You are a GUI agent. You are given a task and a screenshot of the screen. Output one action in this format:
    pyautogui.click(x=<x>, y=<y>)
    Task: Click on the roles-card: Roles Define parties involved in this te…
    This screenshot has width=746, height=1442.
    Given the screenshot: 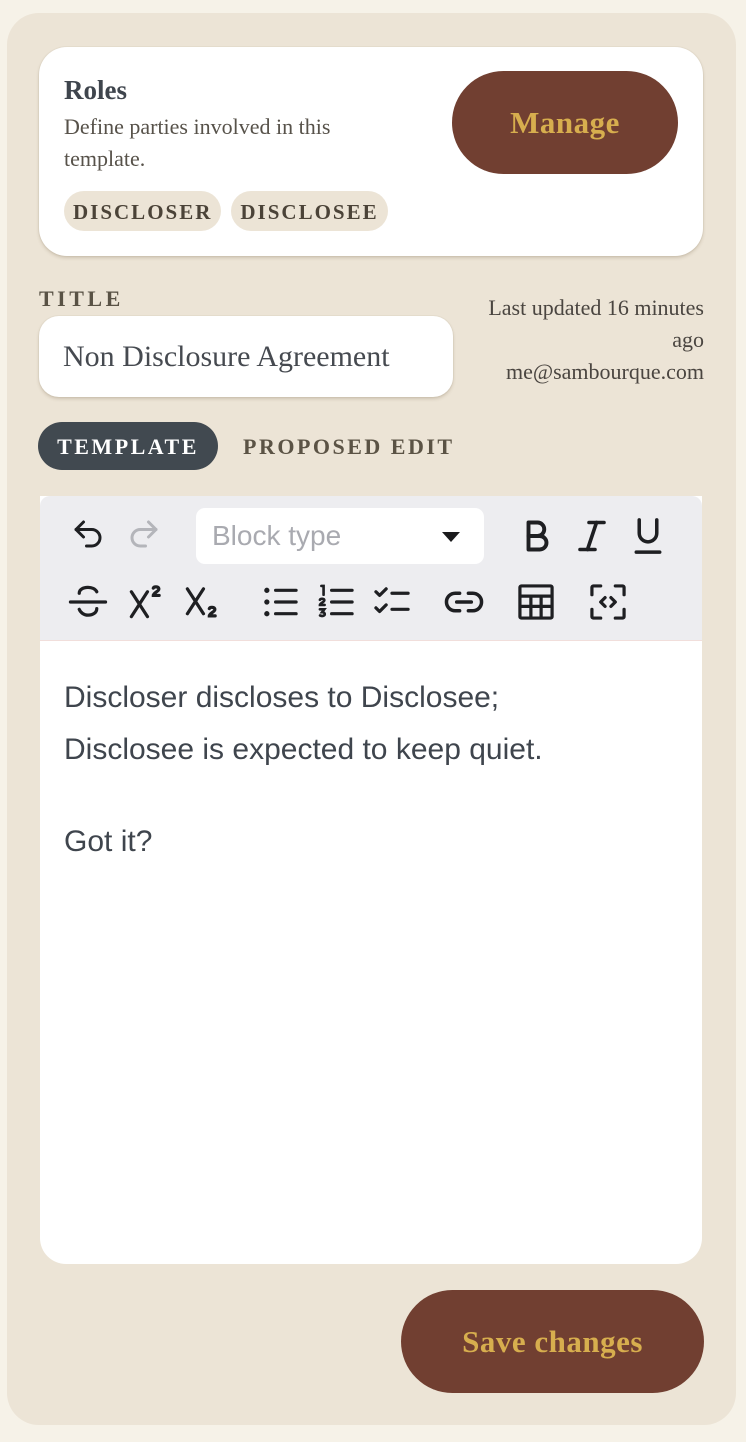 What is the action you would take?
    pyautogui.click(x=371, y=151)
    